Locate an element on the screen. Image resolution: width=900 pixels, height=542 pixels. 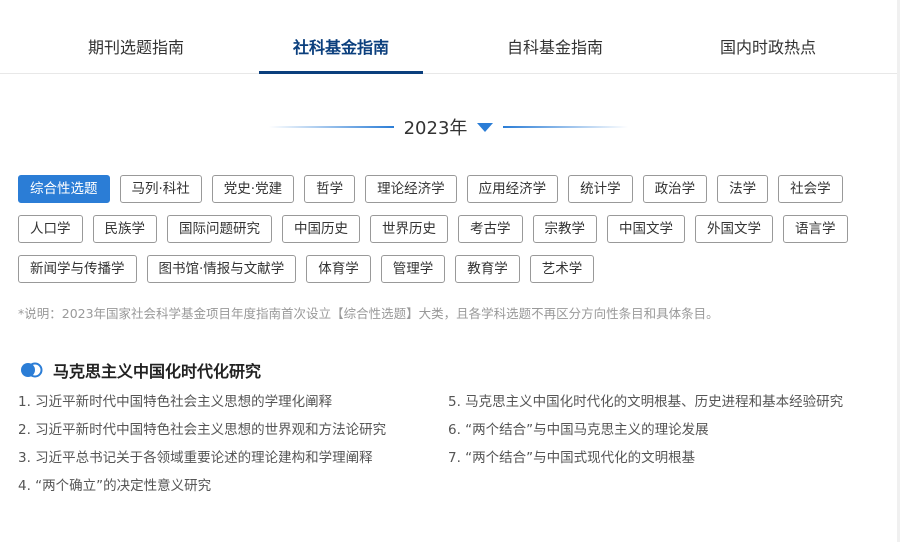
topic-item: 4. “两个确立”的决定性意义研究 is located at coordinates (202, 491).